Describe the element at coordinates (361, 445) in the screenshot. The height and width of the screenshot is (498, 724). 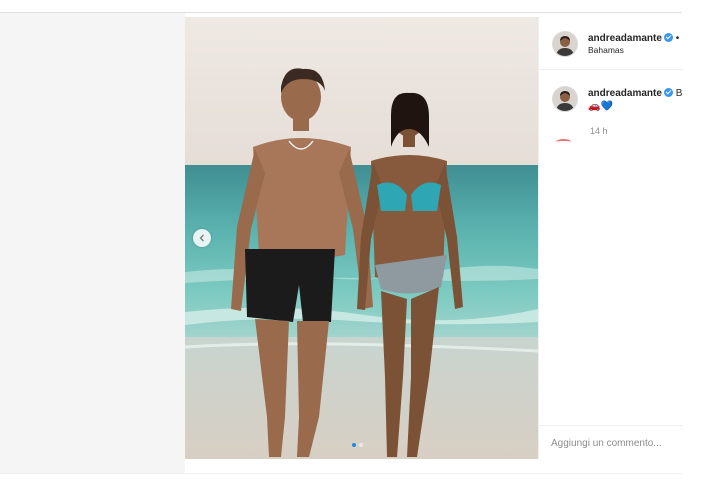
I see `carousel-dot` at that location.